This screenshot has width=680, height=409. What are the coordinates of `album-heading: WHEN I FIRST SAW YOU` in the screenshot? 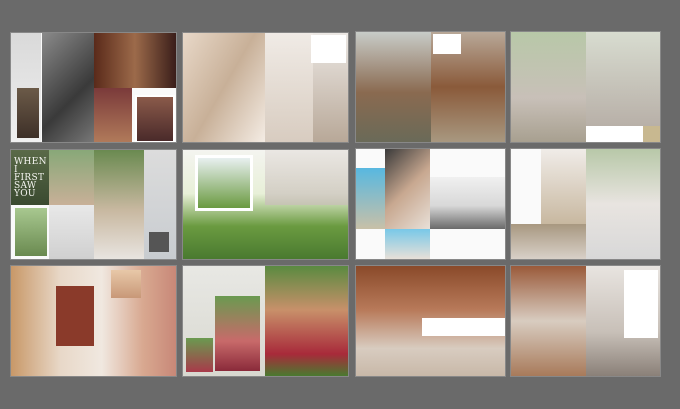 It's located at (30, 178).